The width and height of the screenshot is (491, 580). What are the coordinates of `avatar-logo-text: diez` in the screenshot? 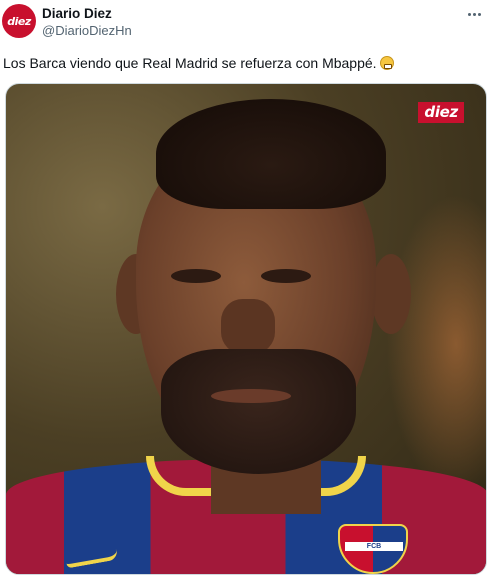 It's located at (19, 21).